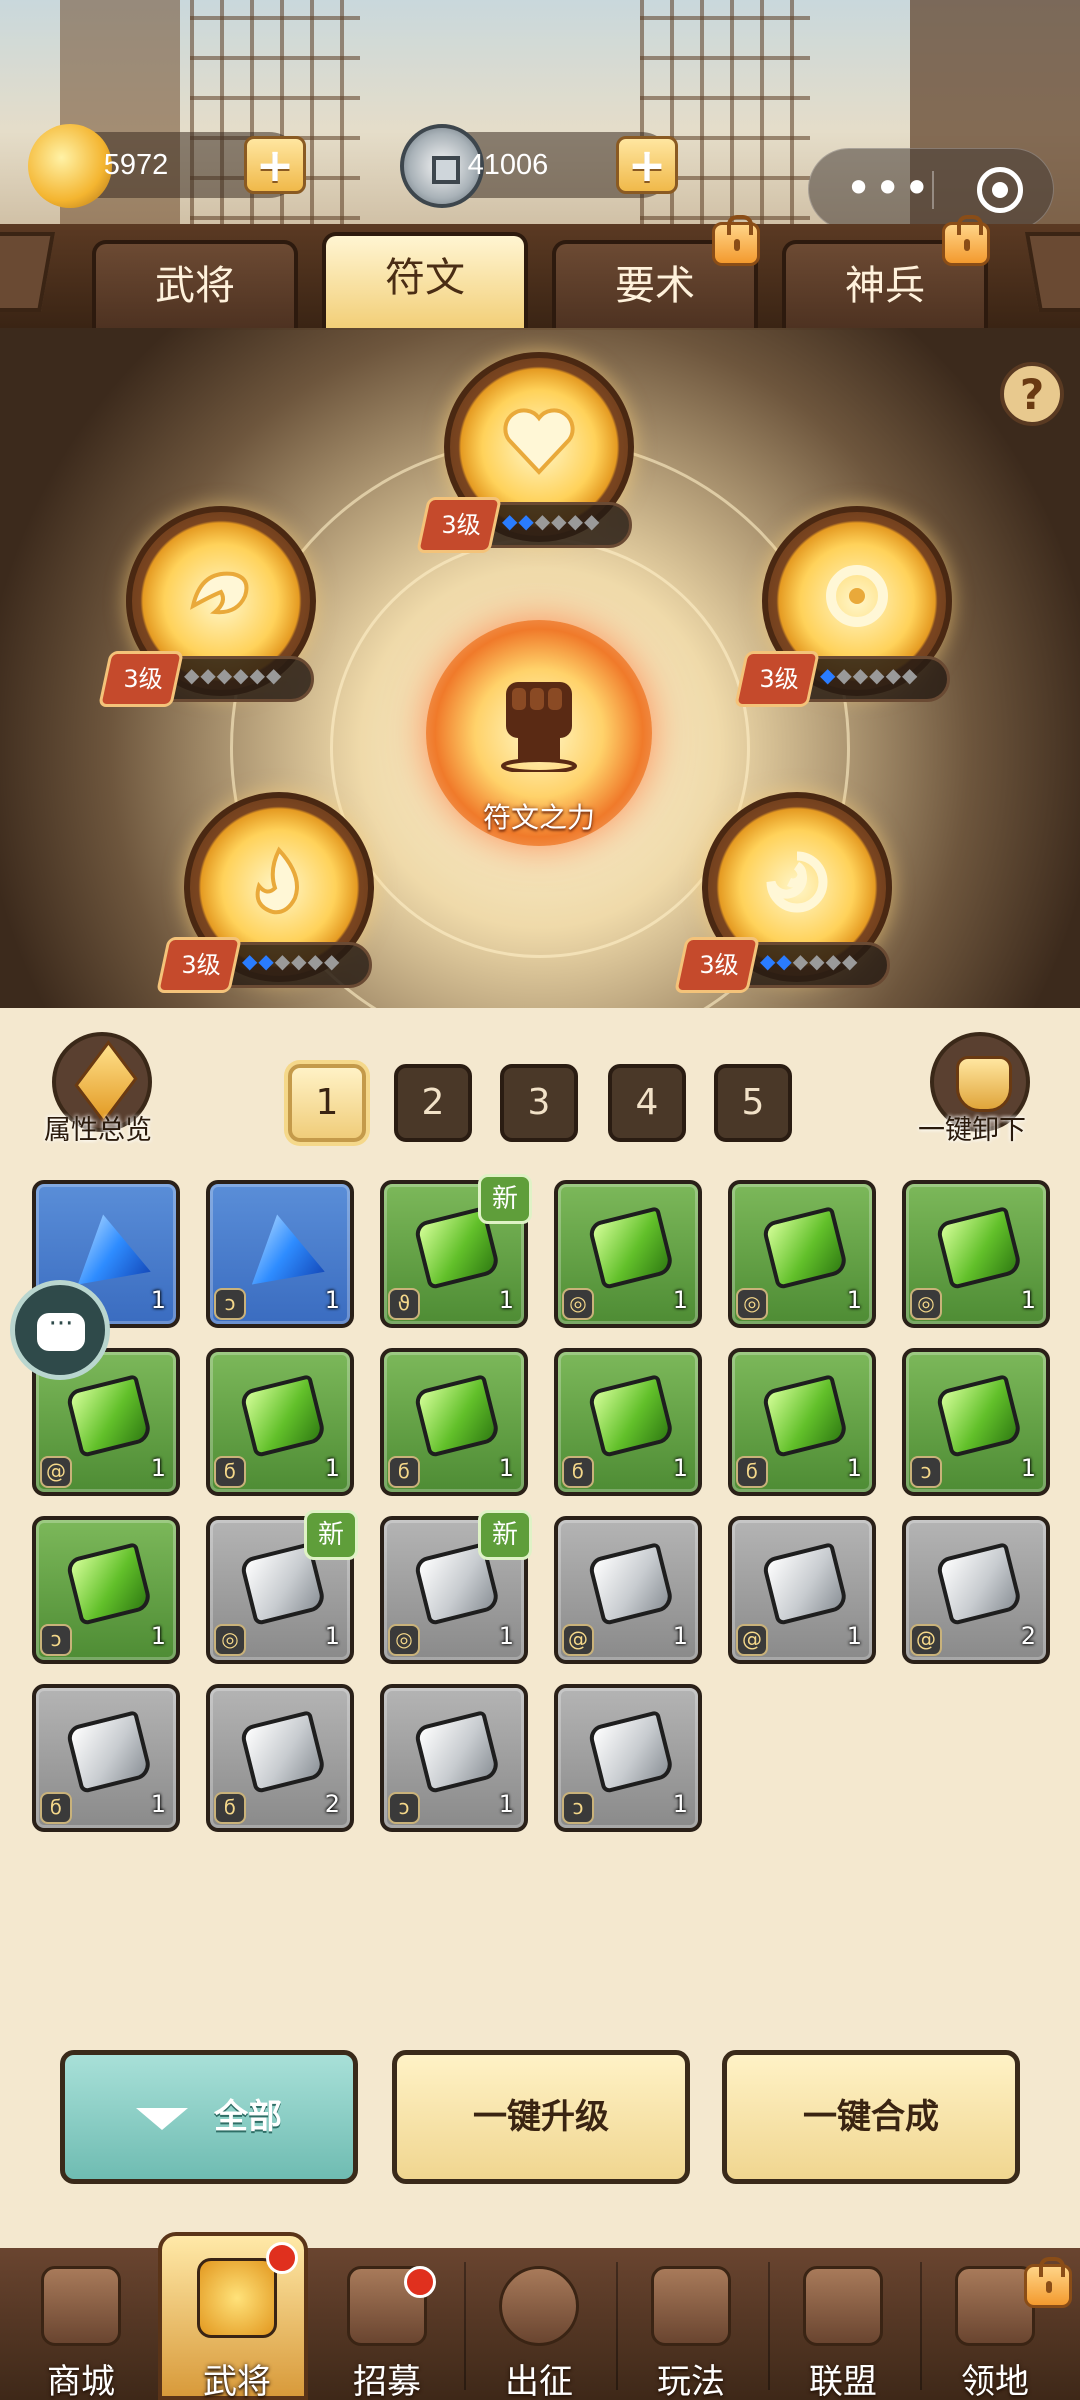  Describe the element at coordinates (207, 616) in the screenshot. I see `rune-slot-upper-left: 3级 ◆◆◆◆◆◆` at that location.